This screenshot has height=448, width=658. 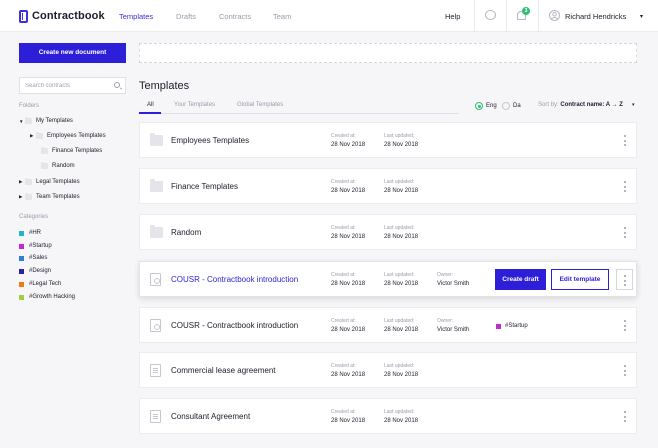 What do you see at coordinates (155, 416) in the screenshot?
I see `document-icon` at bounding box center [155, 416].